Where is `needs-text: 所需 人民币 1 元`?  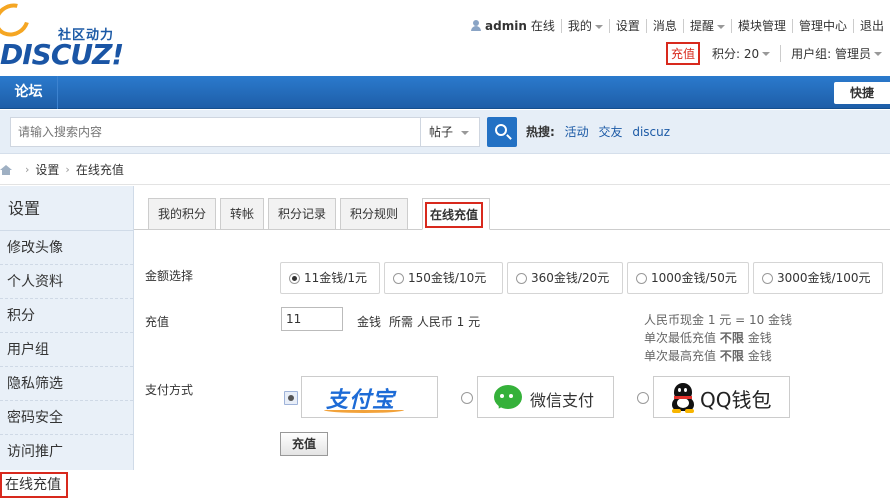
needs-text: 所需 人民币 1 元 is located at coordinates (435, 322).